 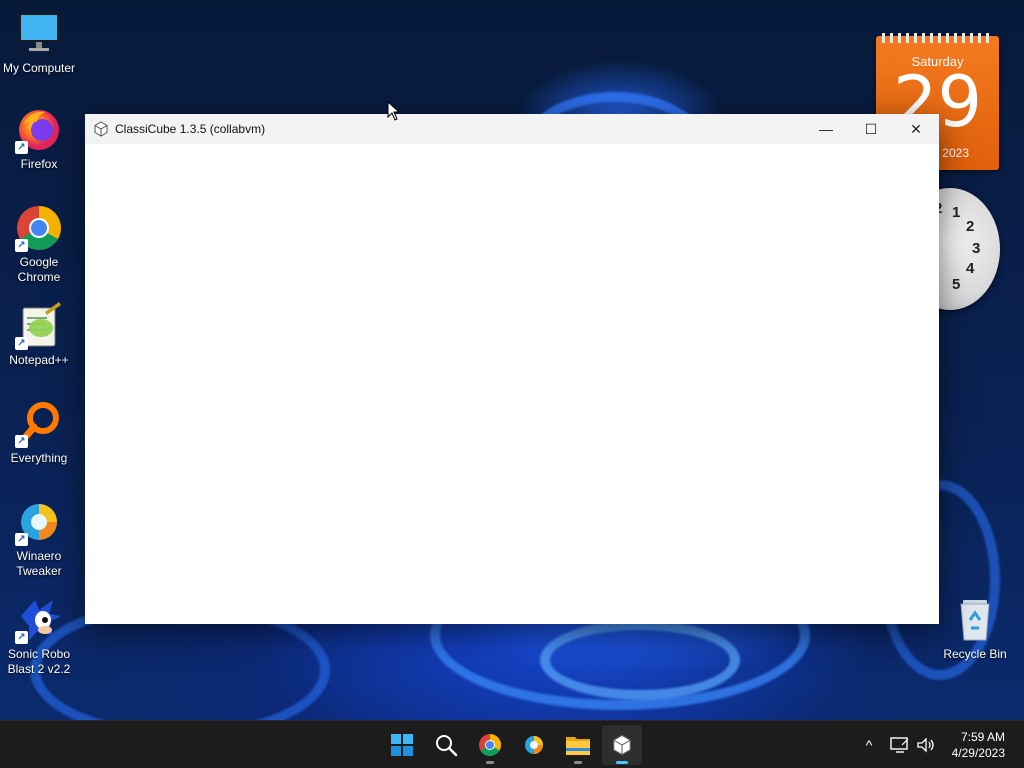 What do you see at coordinates (826, 129) in the screenshot?
I see `minimize-button: —` at bounding box center [826, 129].